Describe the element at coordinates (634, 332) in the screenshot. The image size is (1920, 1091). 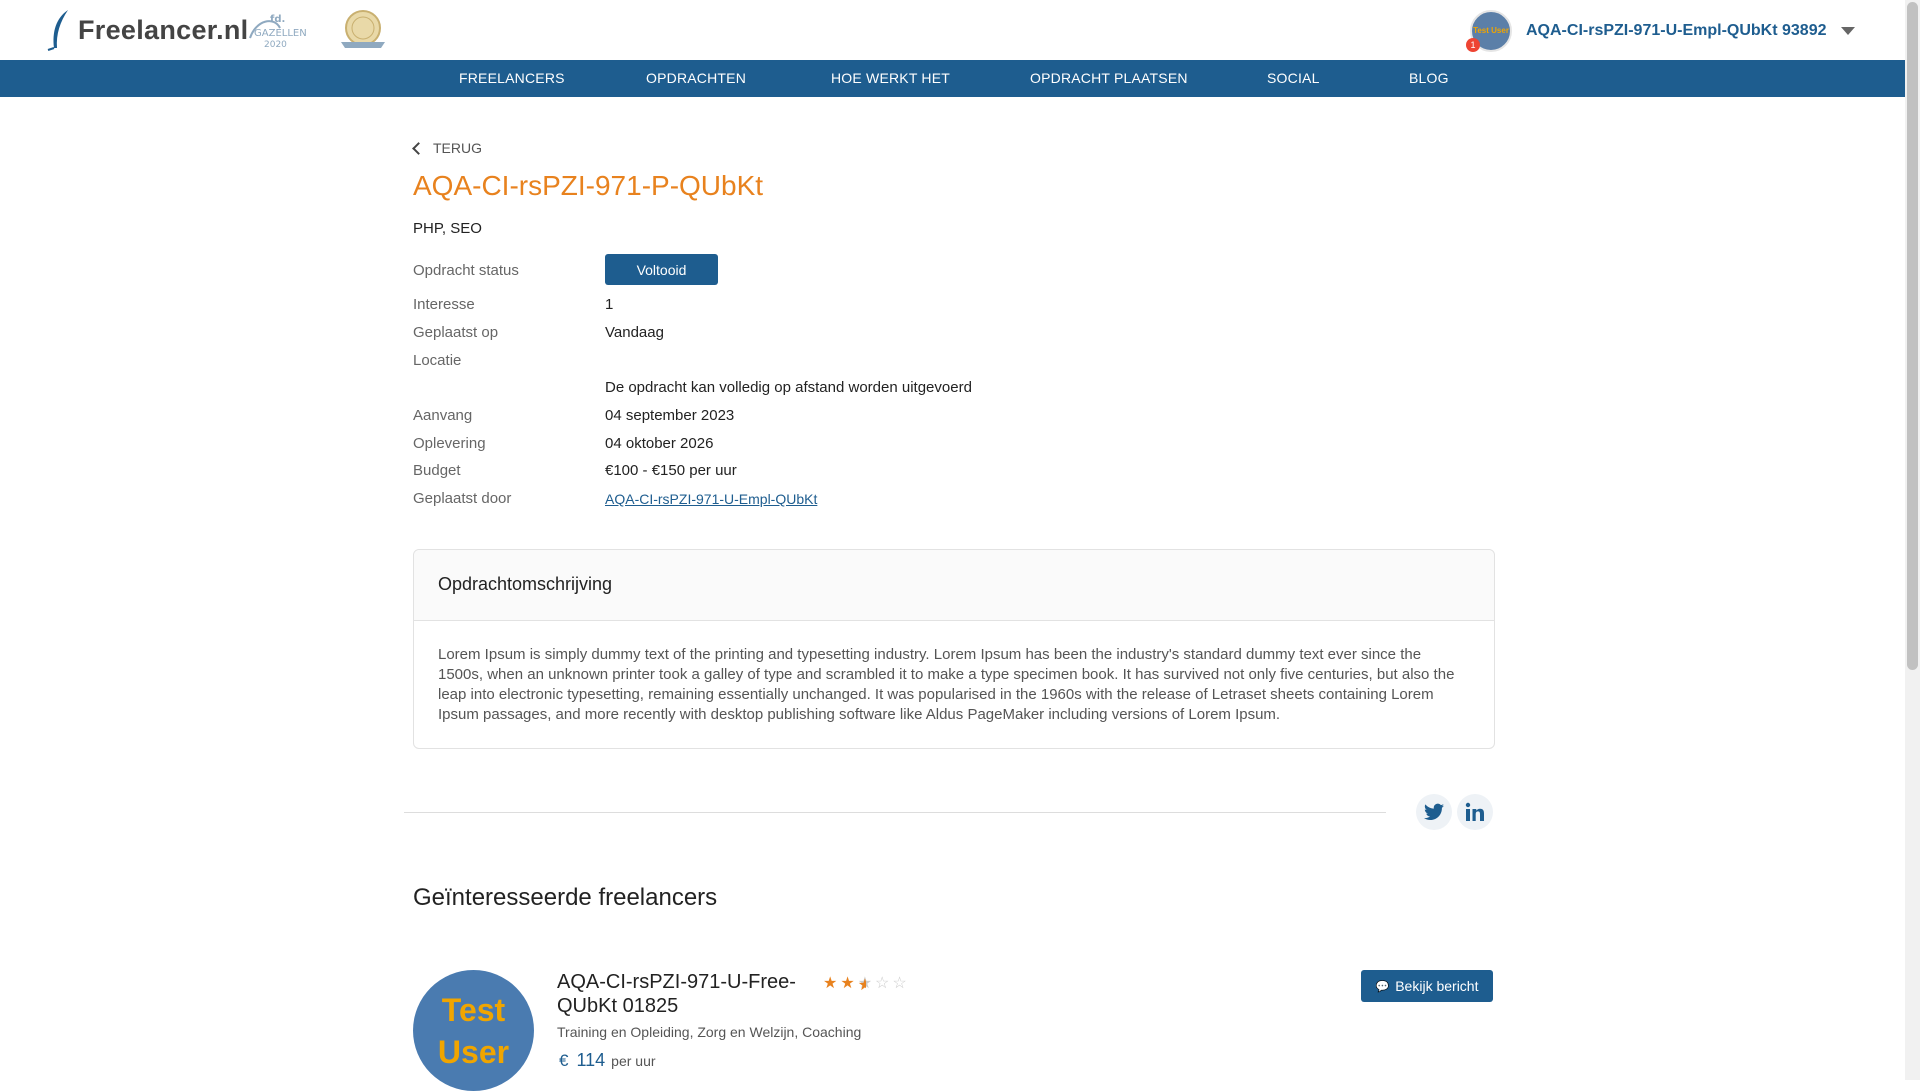
I see `placed-value: Vandaag` at that location.